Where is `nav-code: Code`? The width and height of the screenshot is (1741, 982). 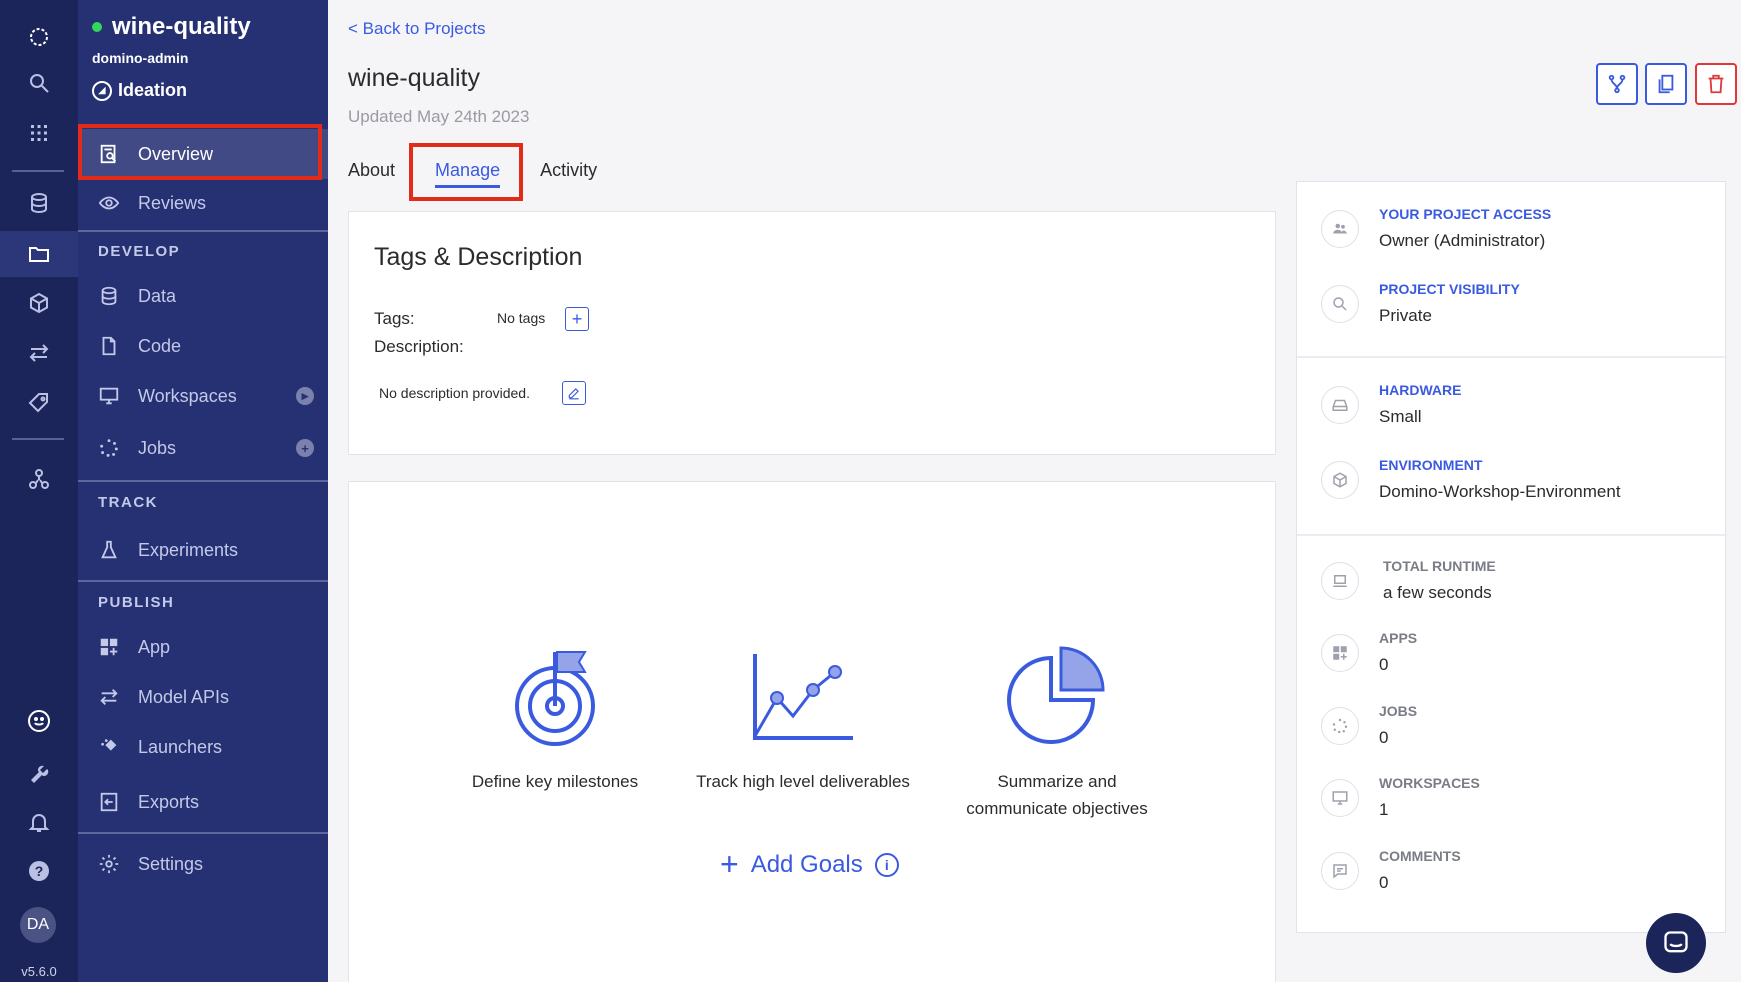
nav-code: Code is located at coordinates (203, 346).